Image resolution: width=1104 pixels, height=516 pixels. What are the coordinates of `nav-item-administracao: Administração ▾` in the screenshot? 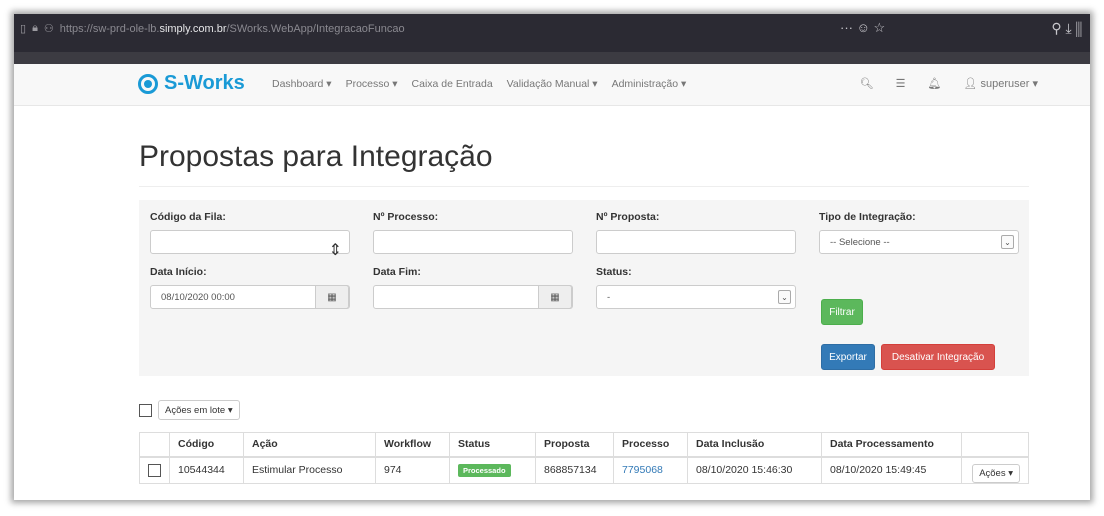 It's located at (649, 84).